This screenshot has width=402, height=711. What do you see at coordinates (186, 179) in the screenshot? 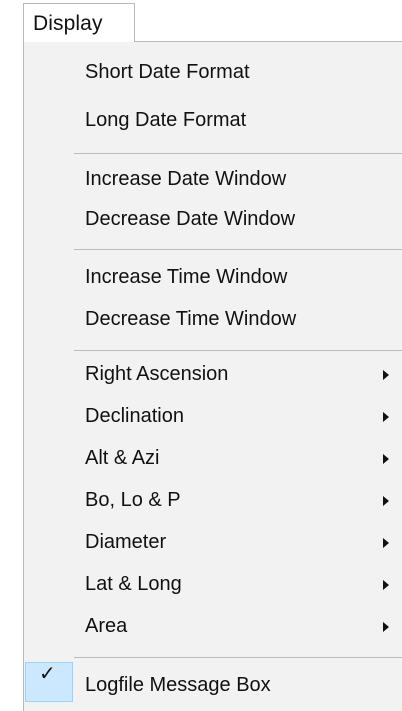
I see `menu-item-label: Increase Date Window` at bounding box center [186, 179].